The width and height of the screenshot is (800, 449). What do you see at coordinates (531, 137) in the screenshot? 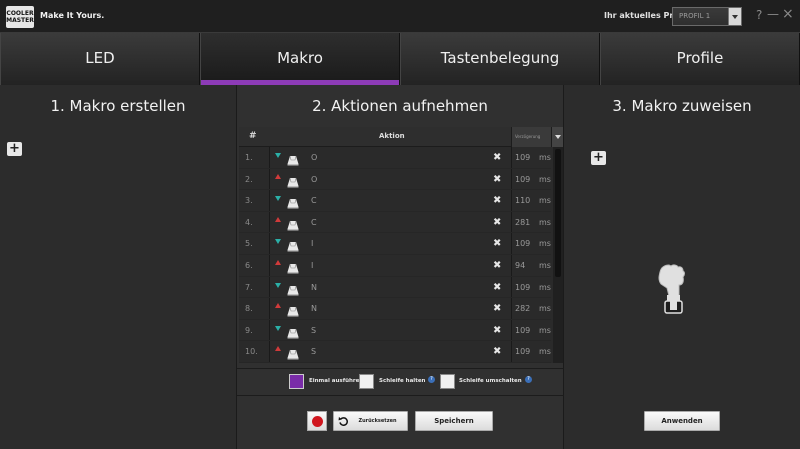
I see `column-delay-header: Verzögerung` at bounding box center [531, 137].